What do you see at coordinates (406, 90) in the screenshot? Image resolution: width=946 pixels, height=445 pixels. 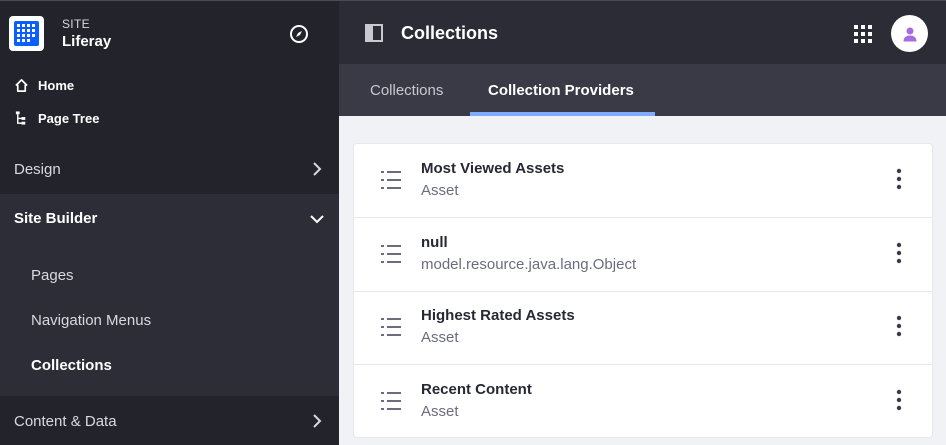 I see `tab-collections: Collections` at bounding box center [406, 90].